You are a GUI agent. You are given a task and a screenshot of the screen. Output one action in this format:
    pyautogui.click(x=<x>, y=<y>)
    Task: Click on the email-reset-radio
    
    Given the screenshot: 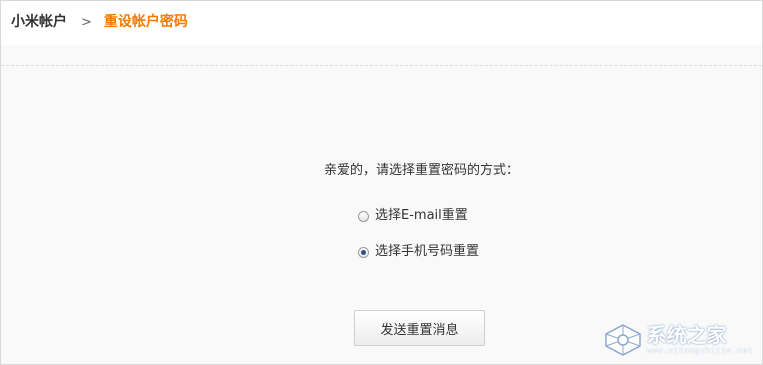 What is the action you would take?
    pyautogui.click(x=363, y=216)
    